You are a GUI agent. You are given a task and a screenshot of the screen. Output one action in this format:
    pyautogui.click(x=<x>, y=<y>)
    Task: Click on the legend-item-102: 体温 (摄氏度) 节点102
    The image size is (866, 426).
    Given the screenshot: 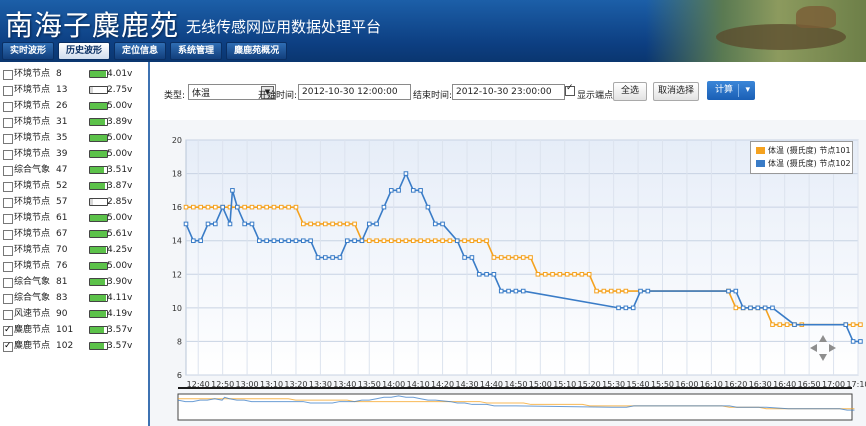 What is the action you would take?
    pyautogui.click(x=803, y=164)
    